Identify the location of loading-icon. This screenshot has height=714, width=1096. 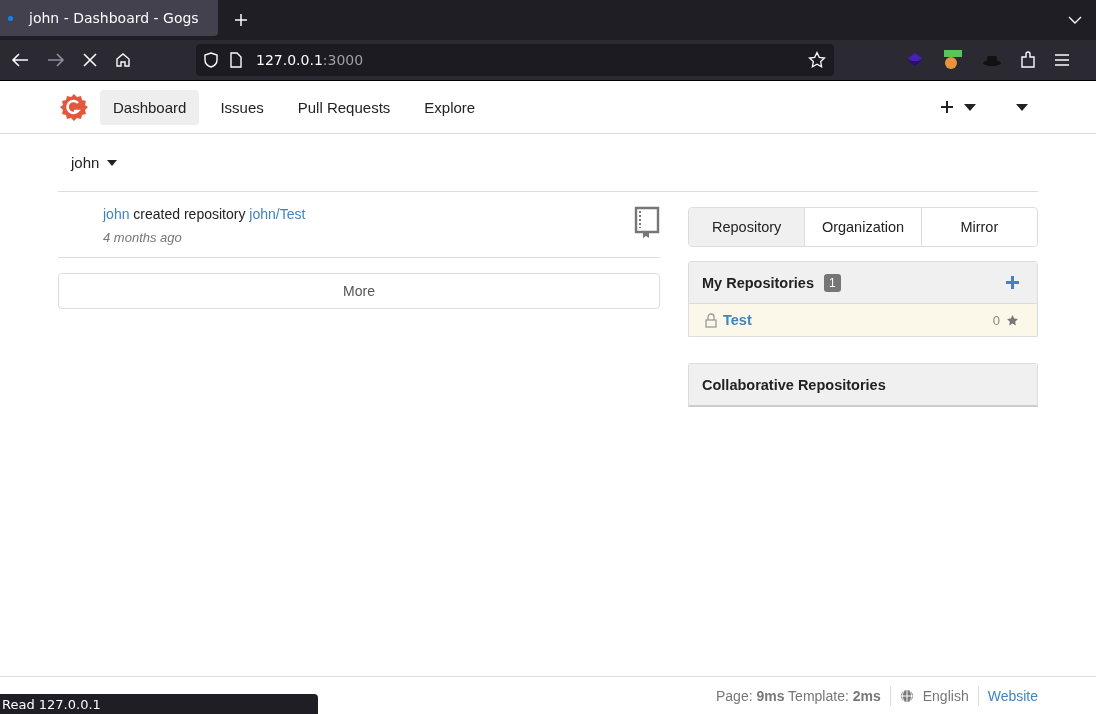
(10, 18).